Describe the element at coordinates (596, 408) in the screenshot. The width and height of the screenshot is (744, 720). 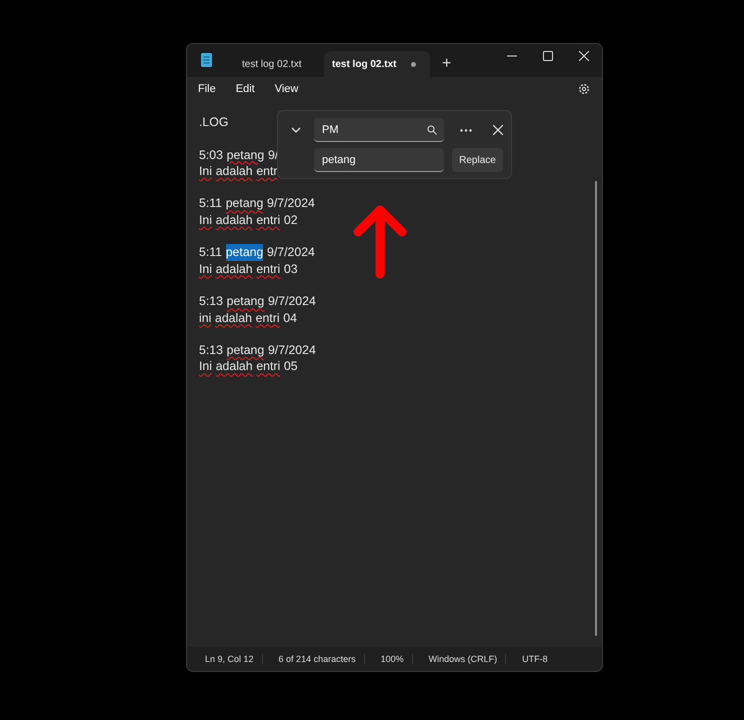
I see `scrollbar` at that location.